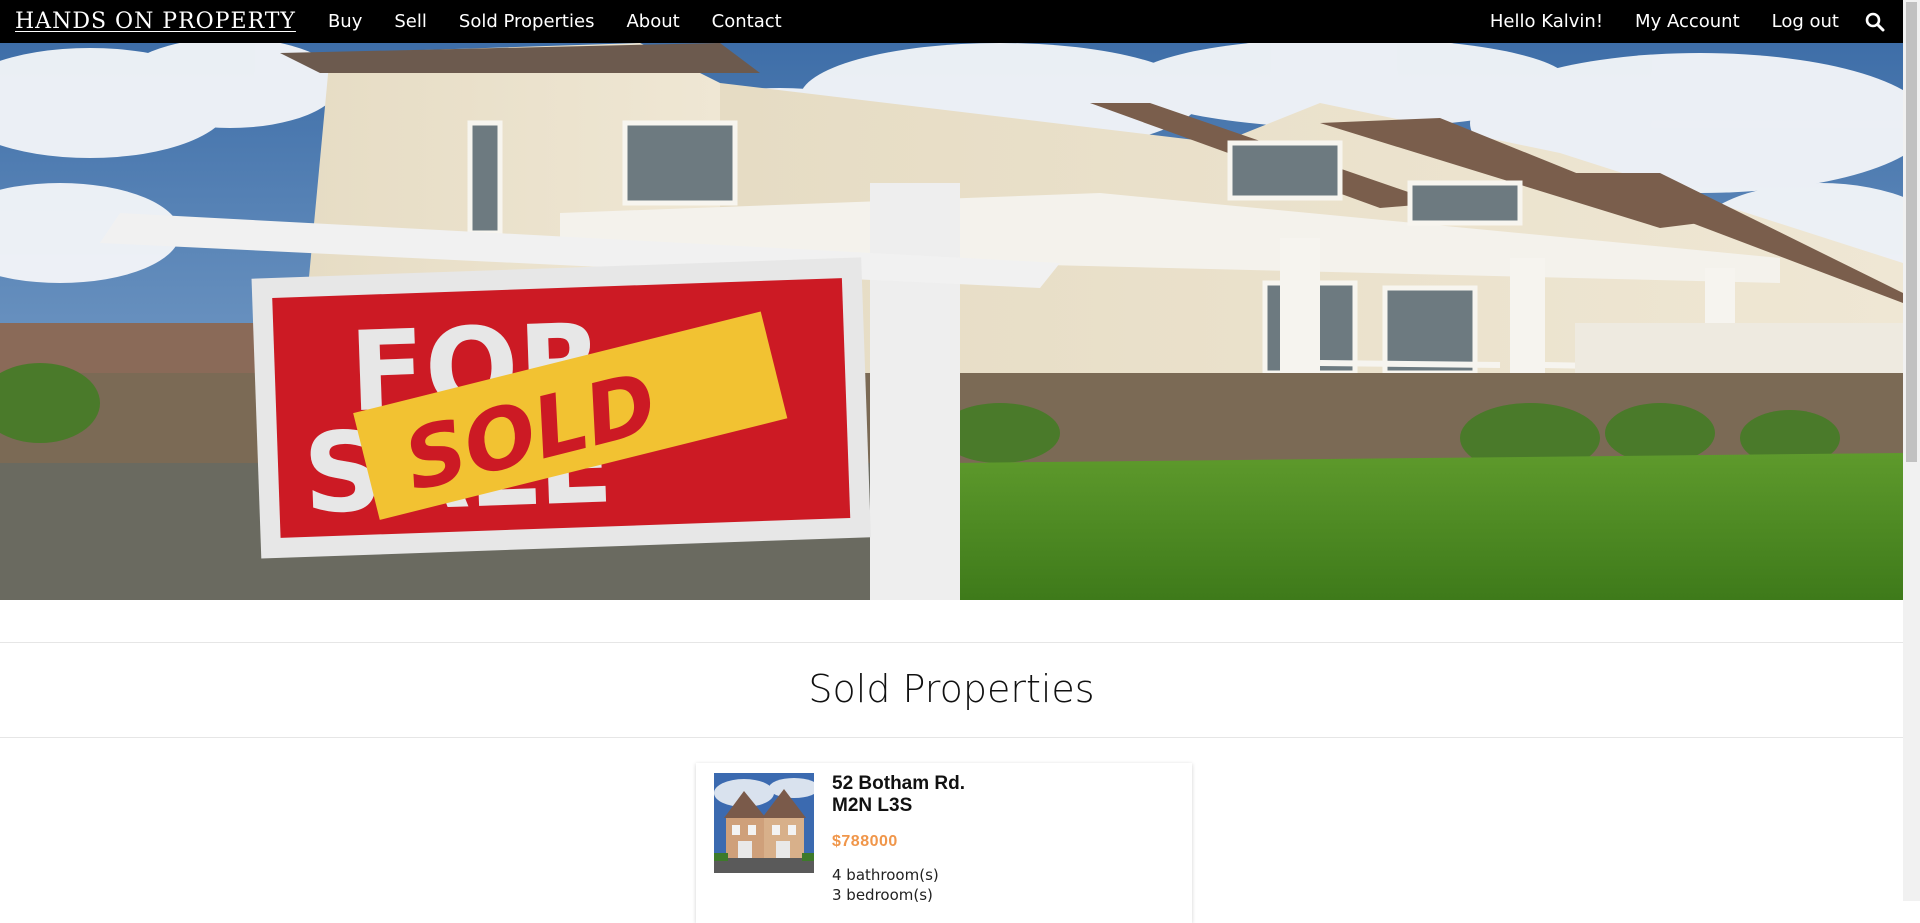  Describe the element at coordinates (1911, 232) in the screenshot. I see `scrollbar-thumb` at that location.